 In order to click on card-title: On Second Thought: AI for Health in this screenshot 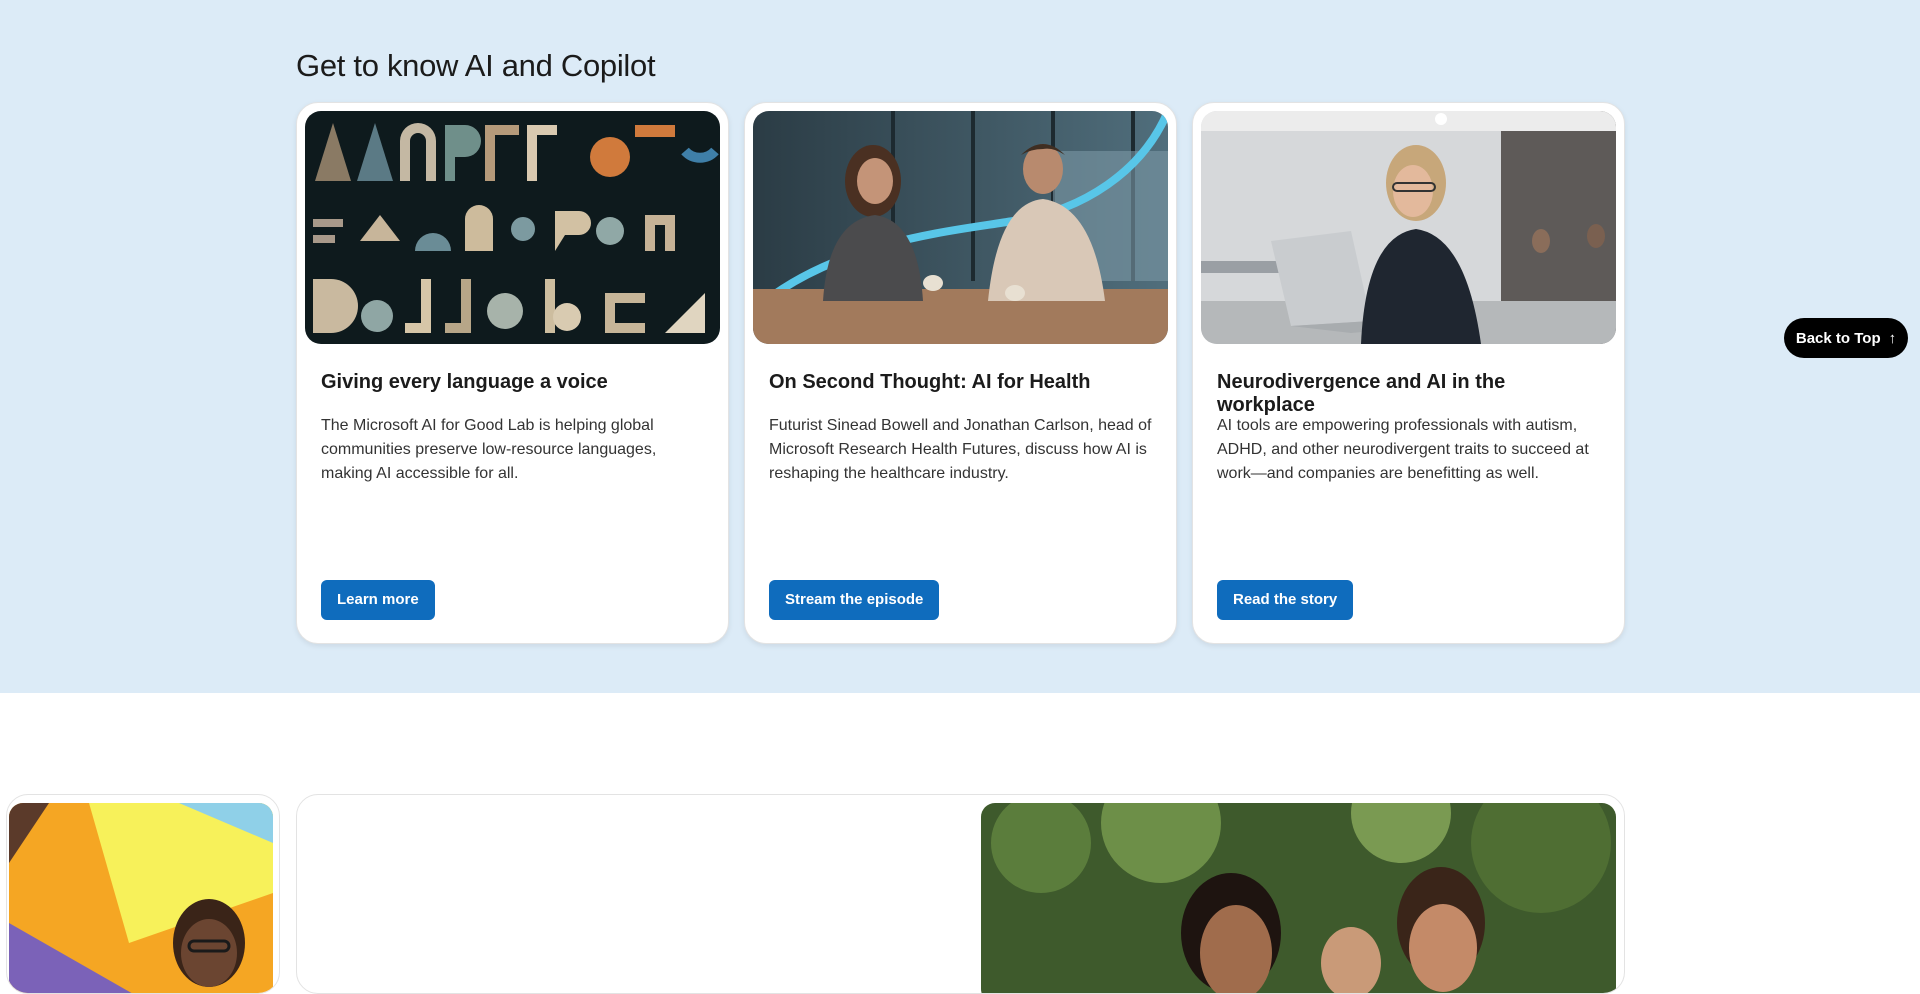, I will do `click(930, 382)`.